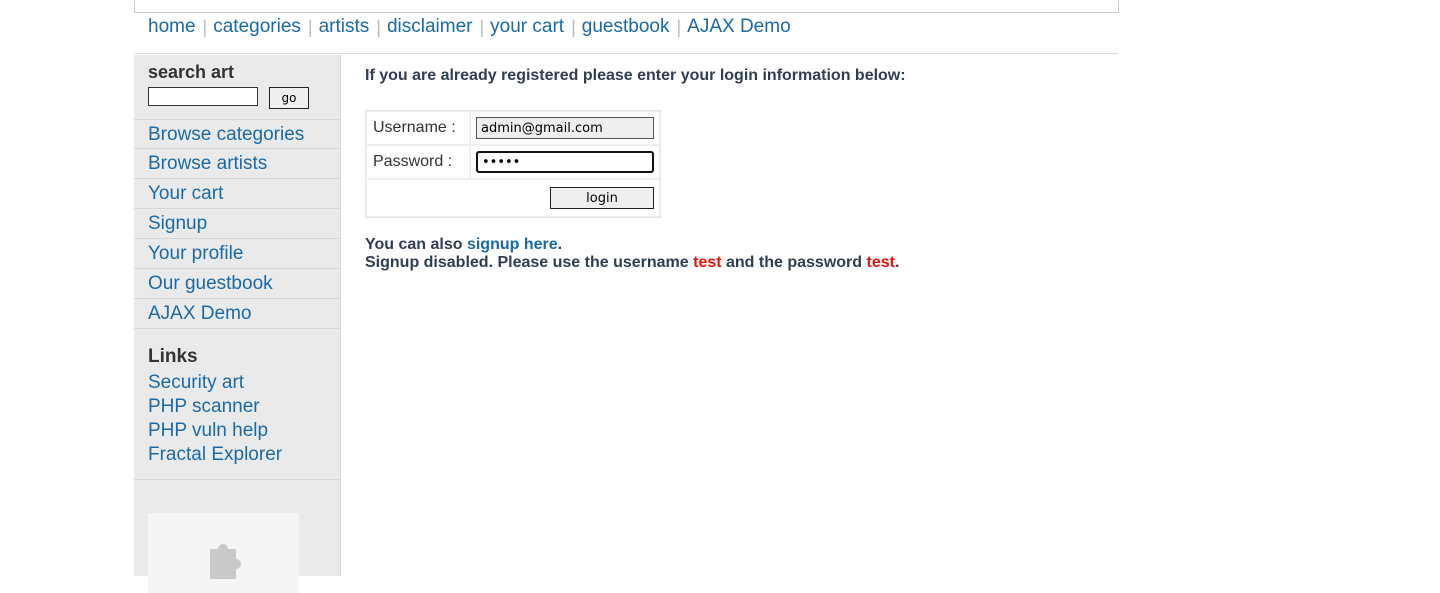  Describe the element at coordinates (626, 6) in the screenshot. I see `header-box` at that location.